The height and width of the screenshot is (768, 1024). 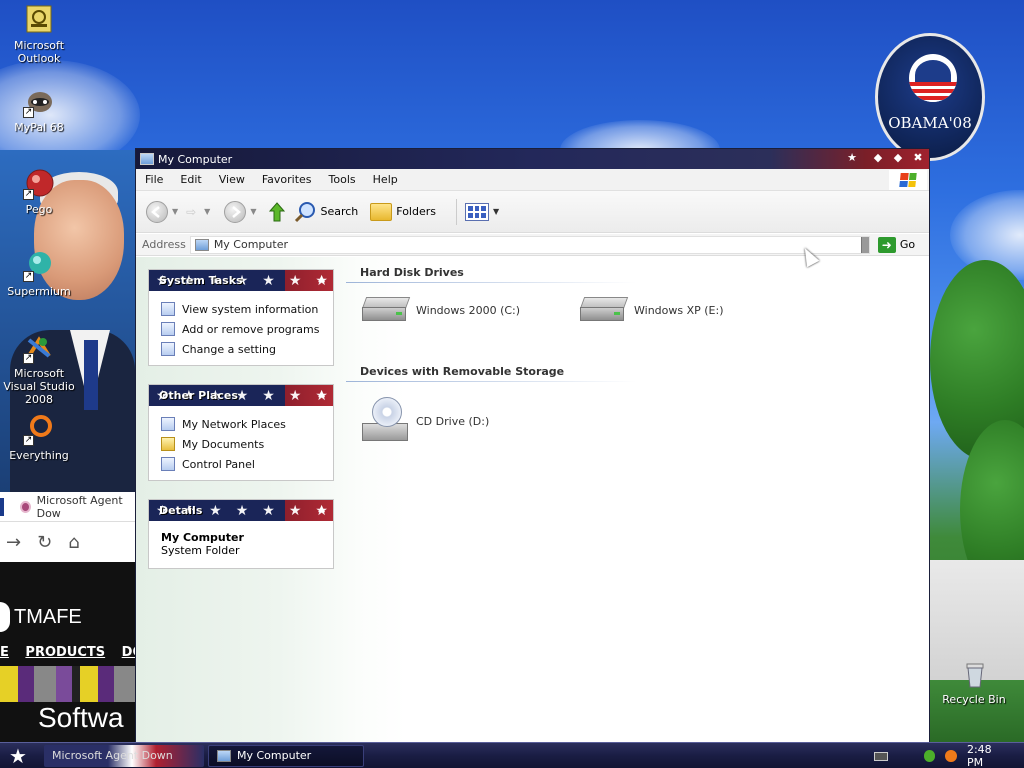 I want to click on go-button: ➜ Go, so click(x=896, y=244).